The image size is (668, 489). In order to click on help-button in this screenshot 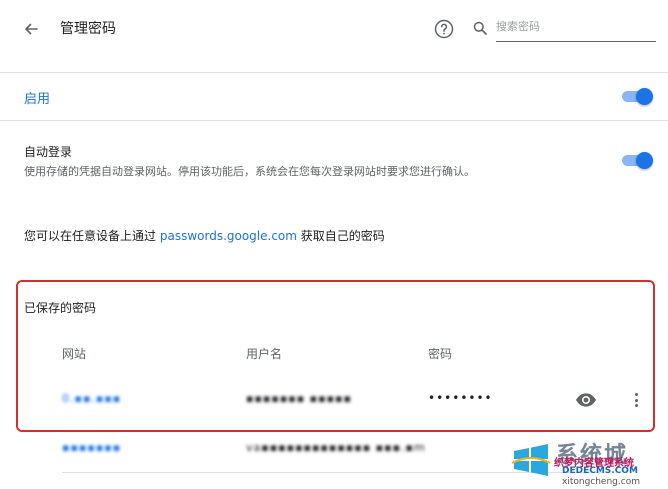, I will do `click(444, 29)`.